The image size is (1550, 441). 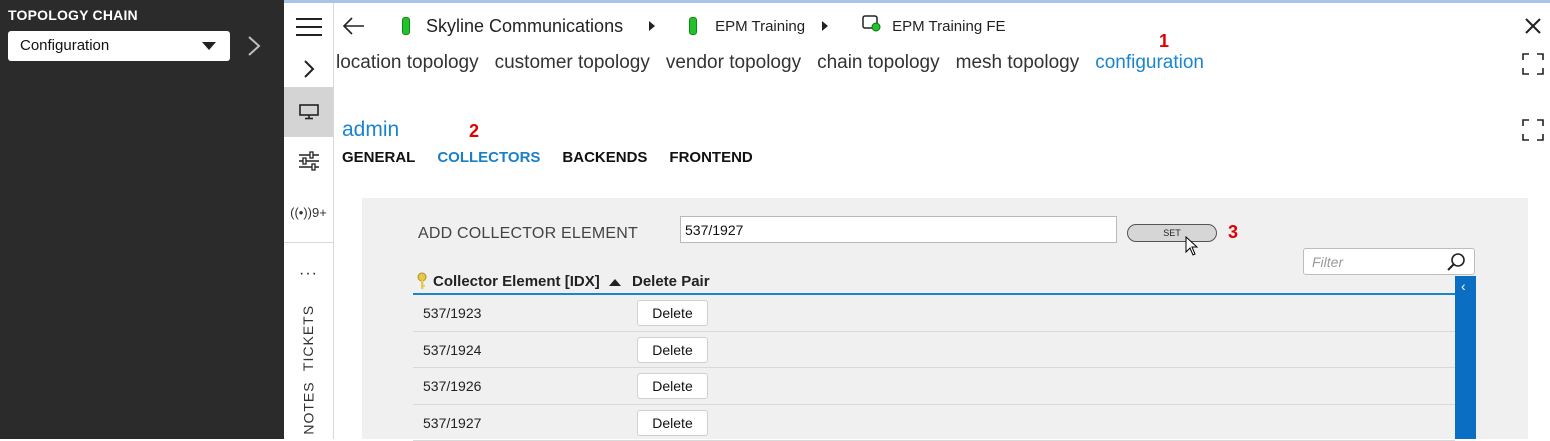 What do you see at coordinates (370, 130) in the screenshot?
I see `section-title: admin` at bounding box center [370, 130].